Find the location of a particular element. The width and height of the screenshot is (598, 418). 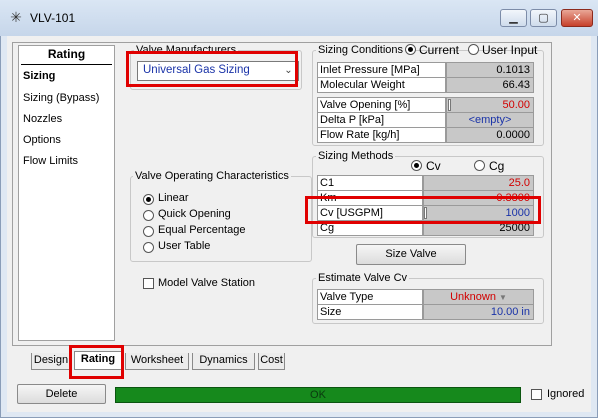

c1-label: C1 is located at coordinates (370, 183).